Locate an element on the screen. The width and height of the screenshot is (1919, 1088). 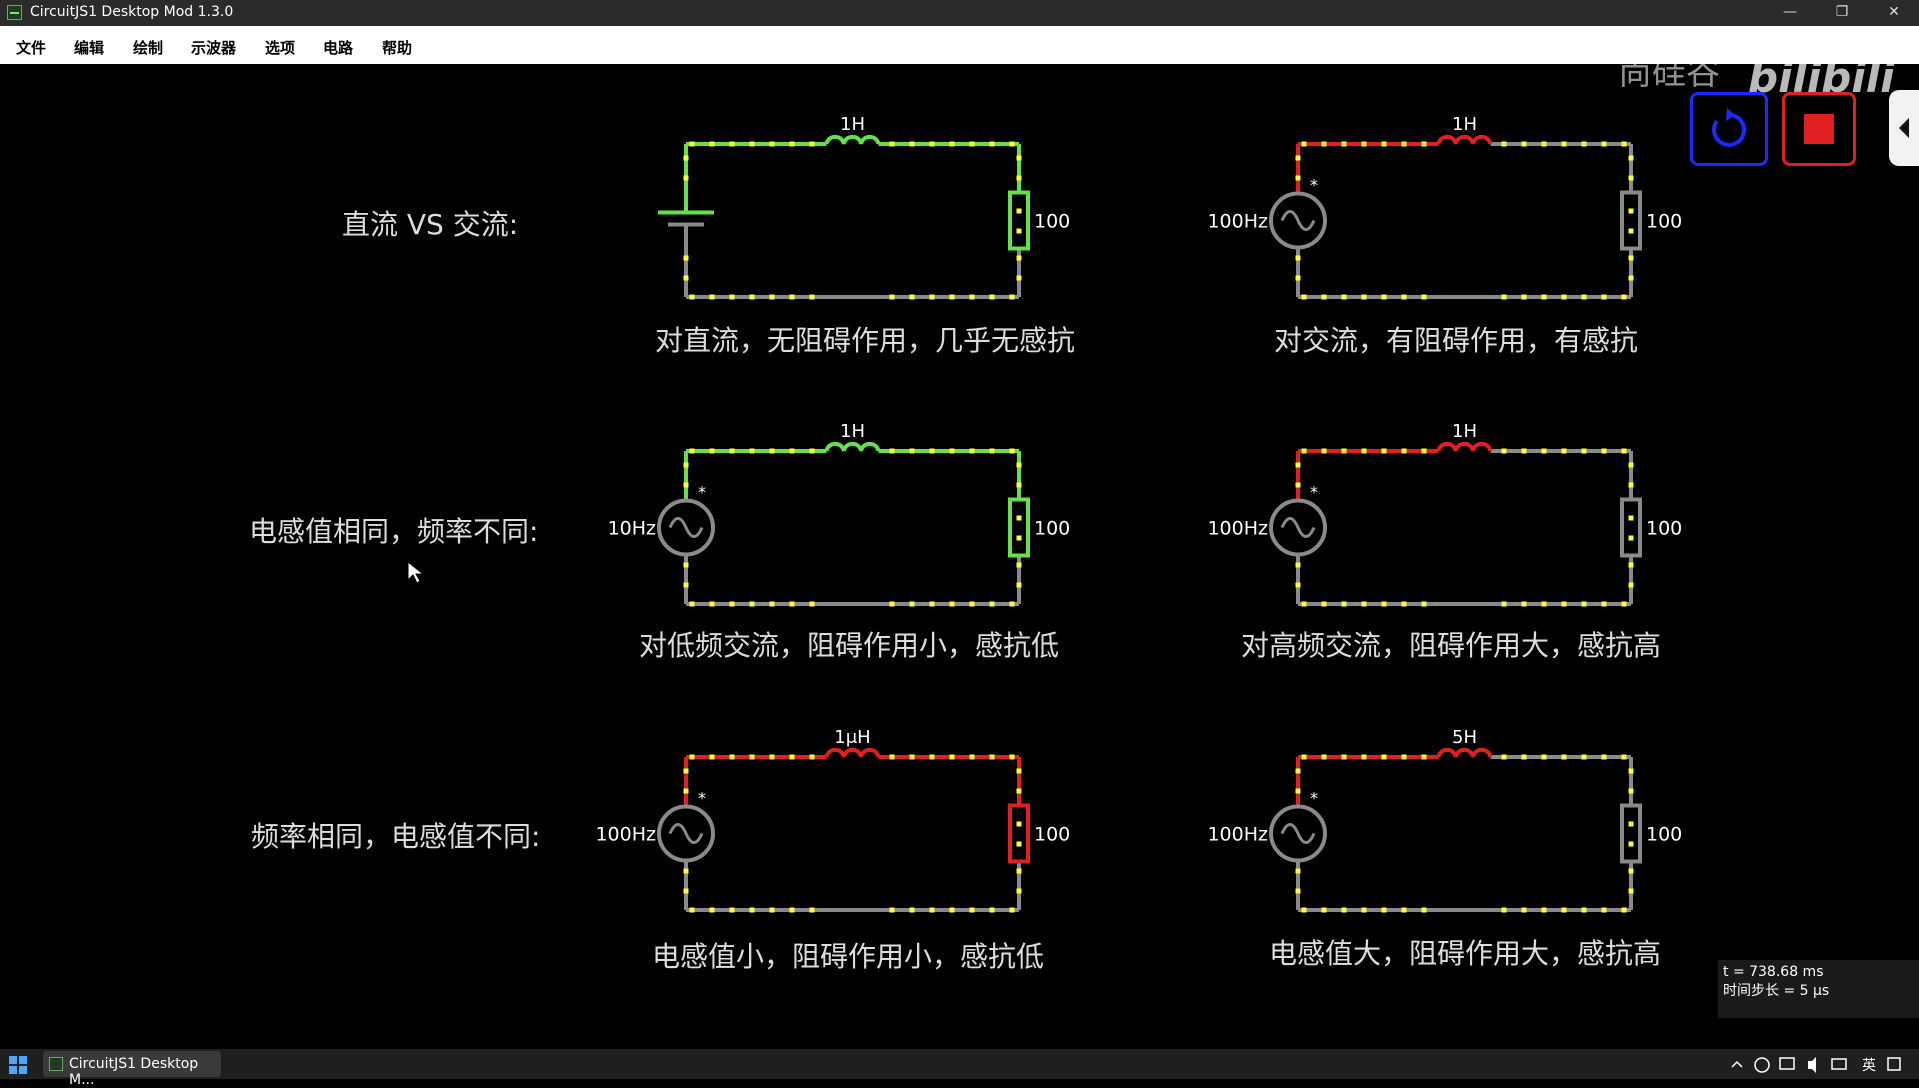
restore-button: ❐ is located at coordinates (1842, 13).